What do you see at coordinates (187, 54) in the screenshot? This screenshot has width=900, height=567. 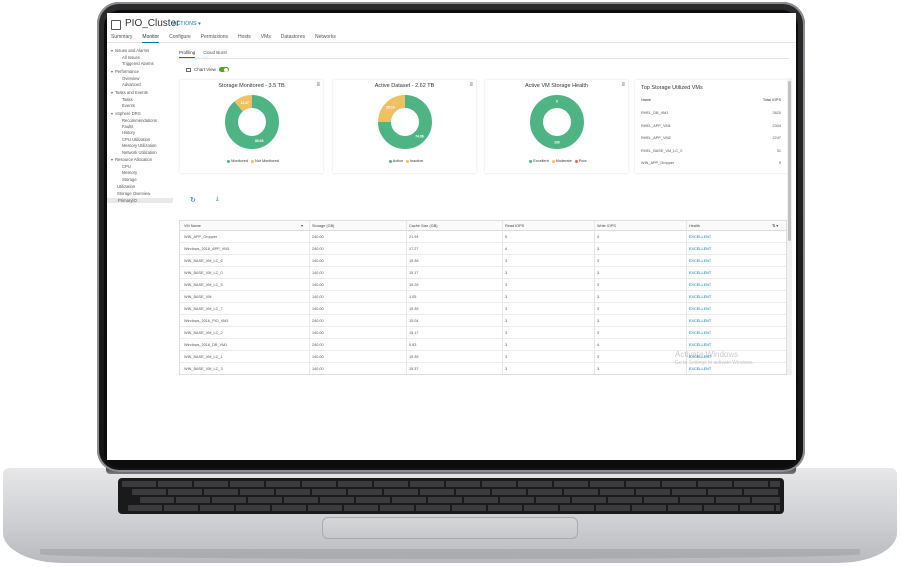 I see `subtab-profiling: Profiling` at bounding box center [187, 54].